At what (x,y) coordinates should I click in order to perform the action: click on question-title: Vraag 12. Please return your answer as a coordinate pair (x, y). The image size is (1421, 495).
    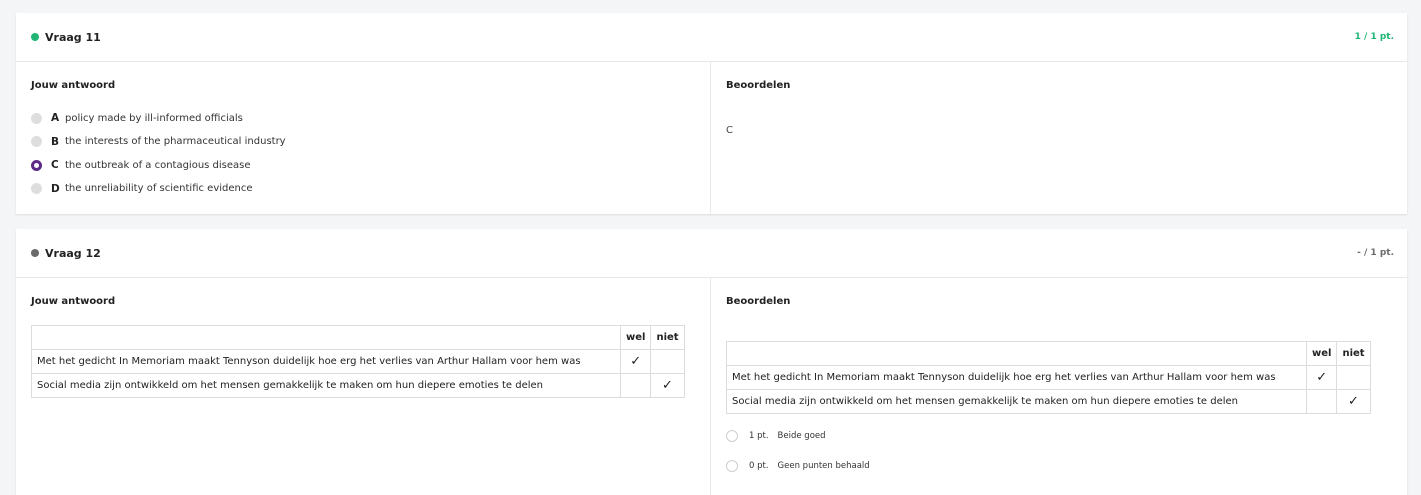
    Looking at the image, I should click on (73, 253).